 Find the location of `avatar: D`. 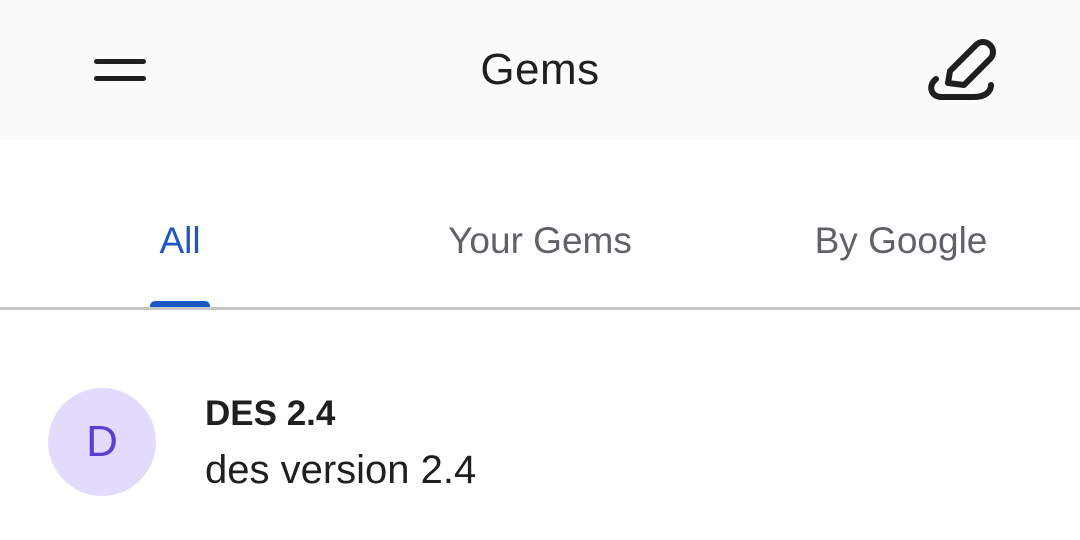

avatar: D is located at coordinates (102, 442).